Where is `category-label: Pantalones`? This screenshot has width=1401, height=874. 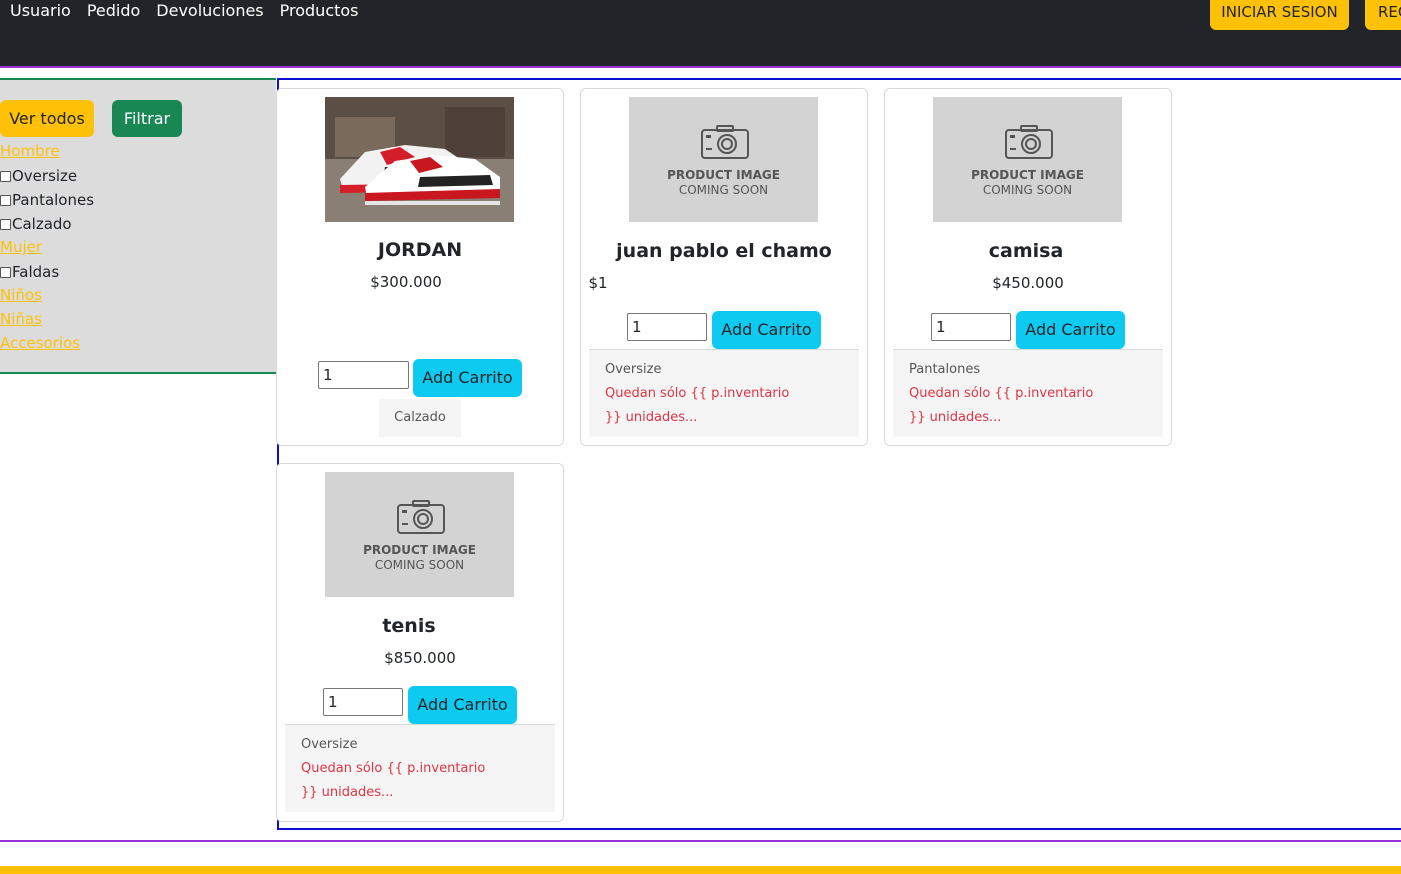
category-label: Pantalones is located at coordinates (945, 369).